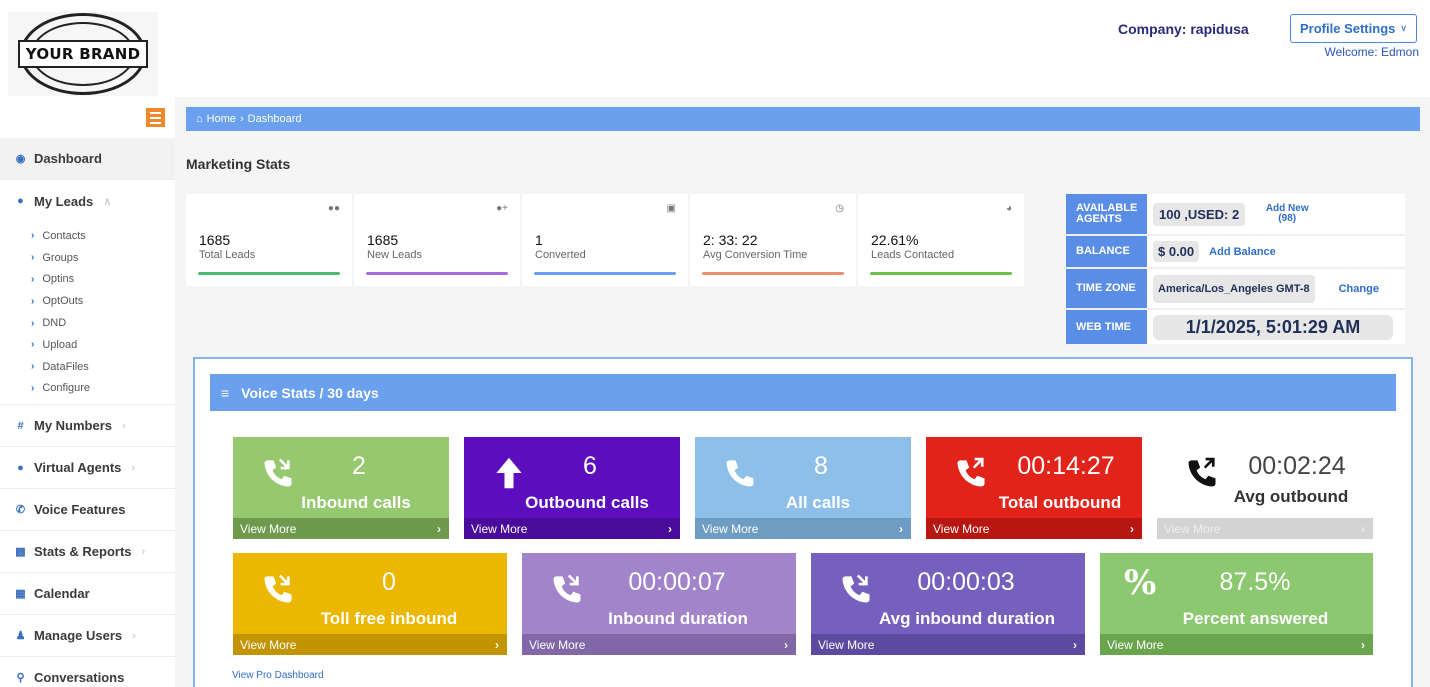 The image size is (1430, 687). What do you see at coordinates (590, 466) in the screenshot?
I see `tile-value: 6` at bounding box center [590, 466].